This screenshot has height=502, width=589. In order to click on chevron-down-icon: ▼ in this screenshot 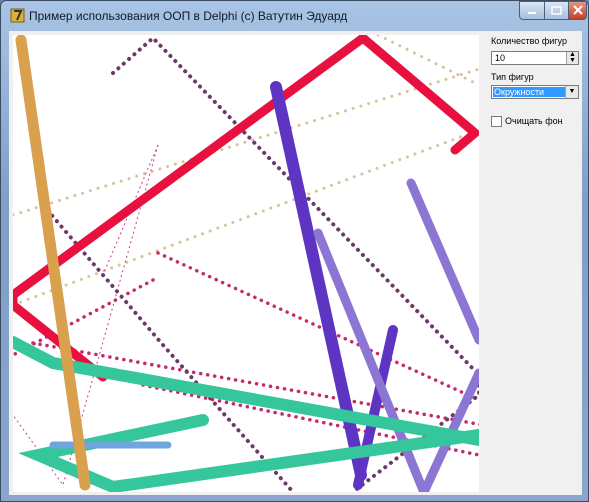, I will do `click(571, 92)`.